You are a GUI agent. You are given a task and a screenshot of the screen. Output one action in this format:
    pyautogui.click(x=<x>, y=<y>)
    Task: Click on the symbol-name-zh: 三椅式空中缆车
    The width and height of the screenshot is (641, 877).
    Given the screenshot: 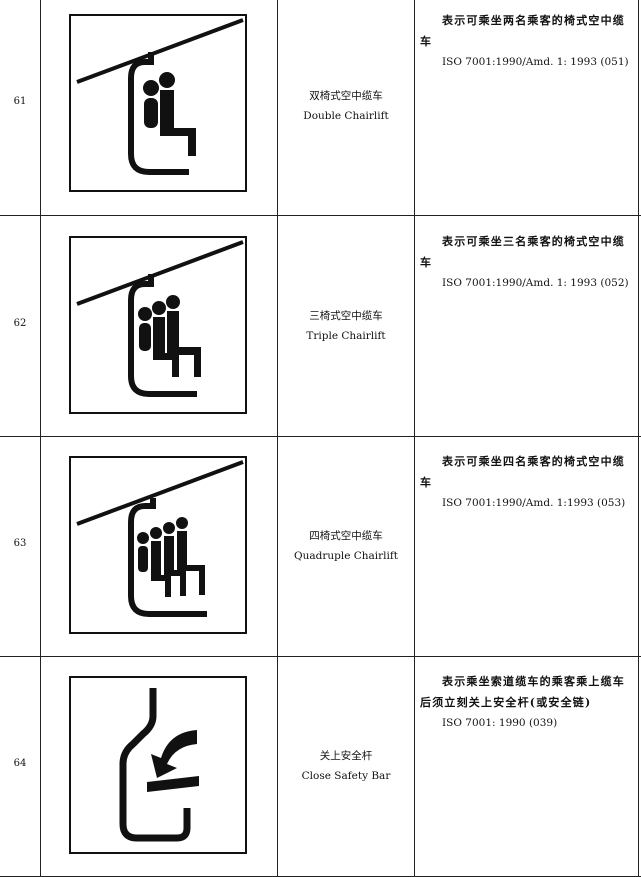 What is the action you would take?
    pyautogui.click(x=346, y=316)
    